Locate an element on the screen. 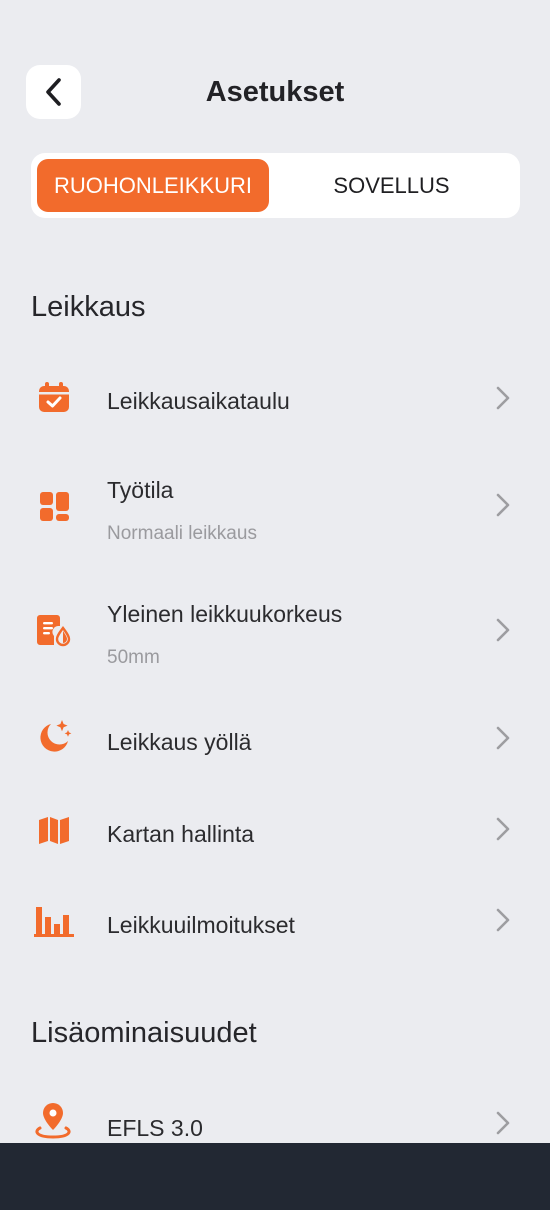  settings-item-label: Leikkausaikataulu is located at coordinates (198, 401).